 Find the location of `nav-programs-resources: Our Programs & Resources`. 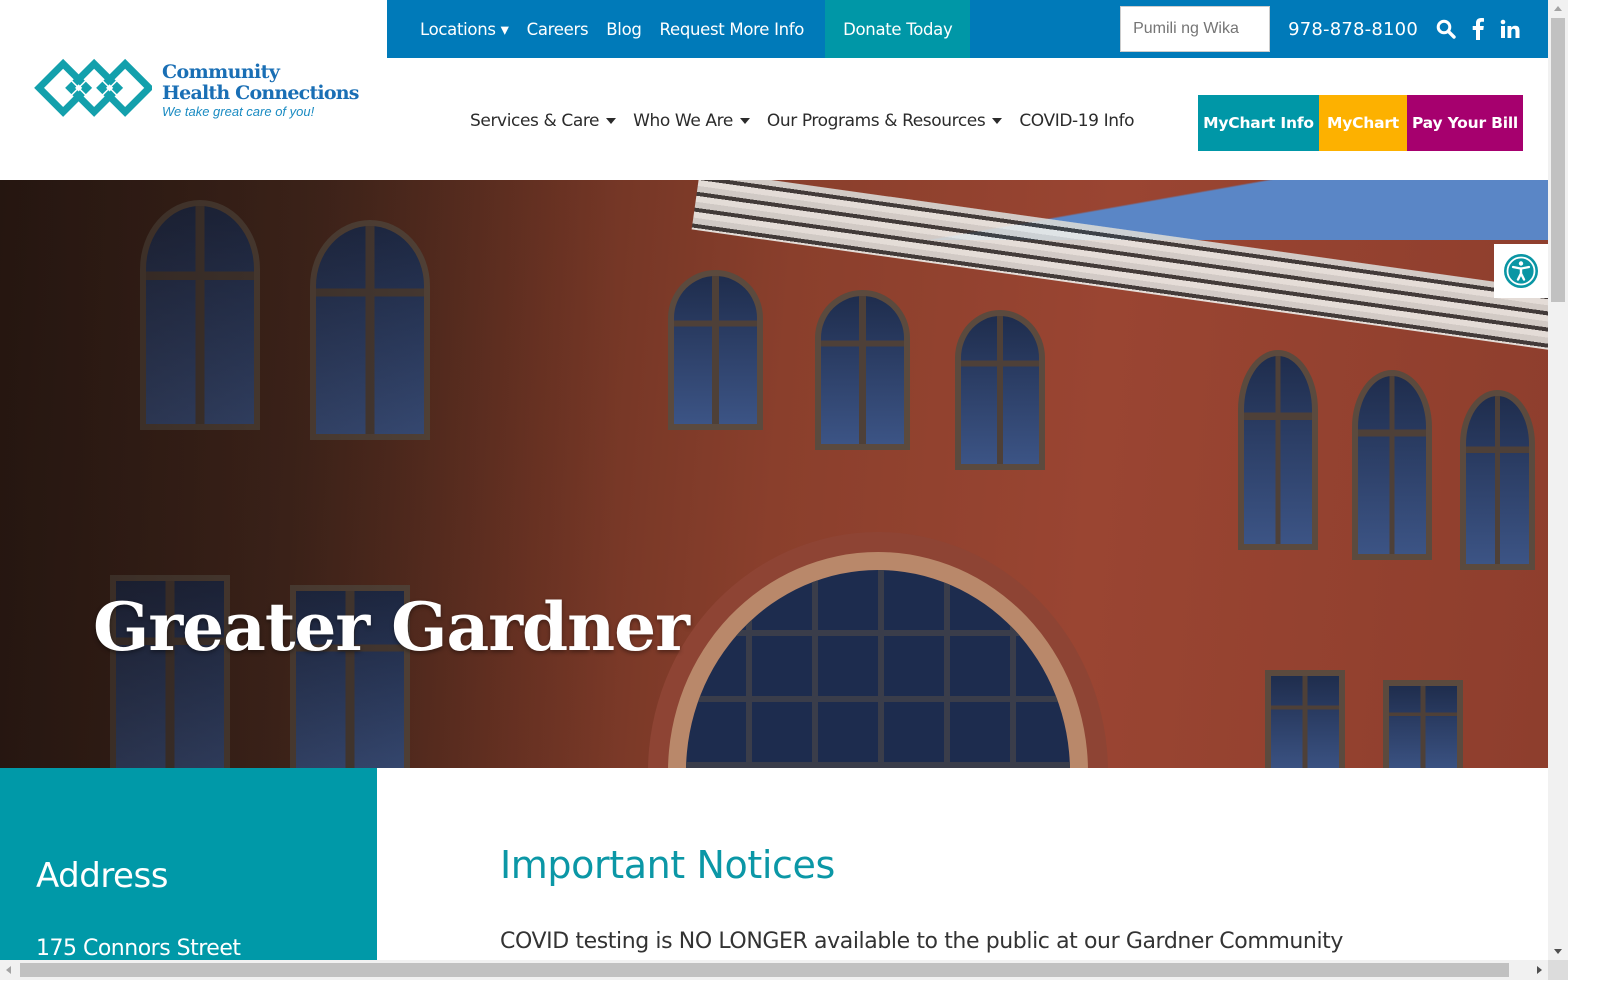

nav-programs-resources: Our Programs & Resources is located at coordinates (884, 121).